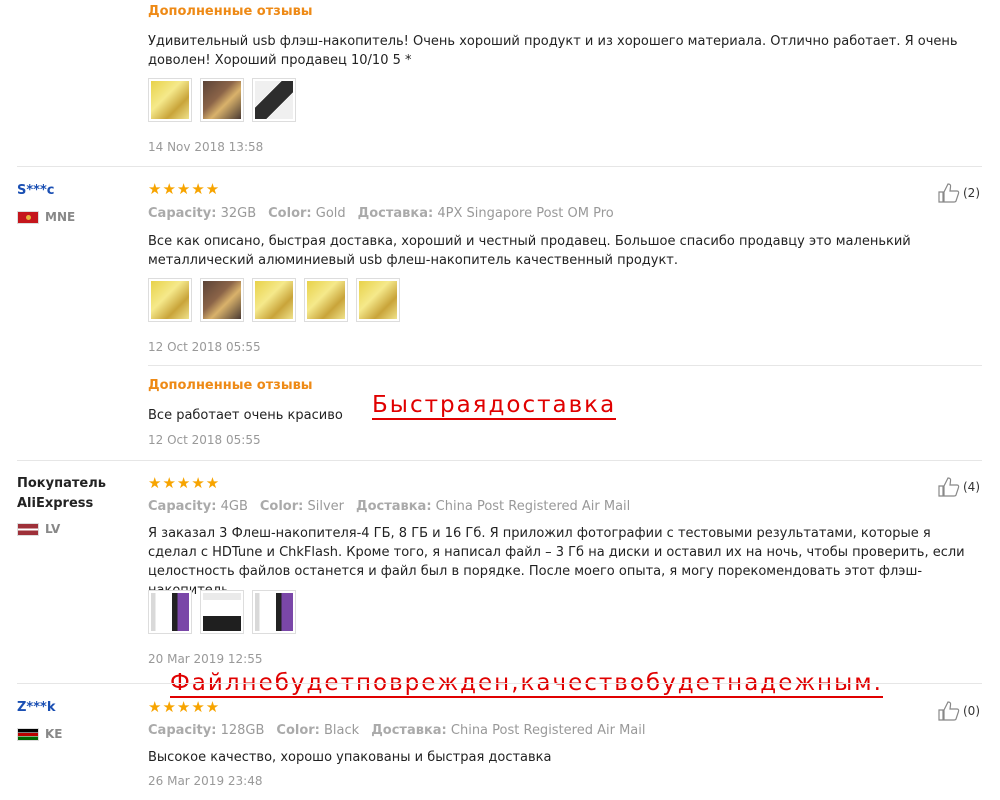  Describe the element at coordinates (525, 213) in the screenshot. I see `delivery-value: 4PX Singapore Post OM Pro` at that location.